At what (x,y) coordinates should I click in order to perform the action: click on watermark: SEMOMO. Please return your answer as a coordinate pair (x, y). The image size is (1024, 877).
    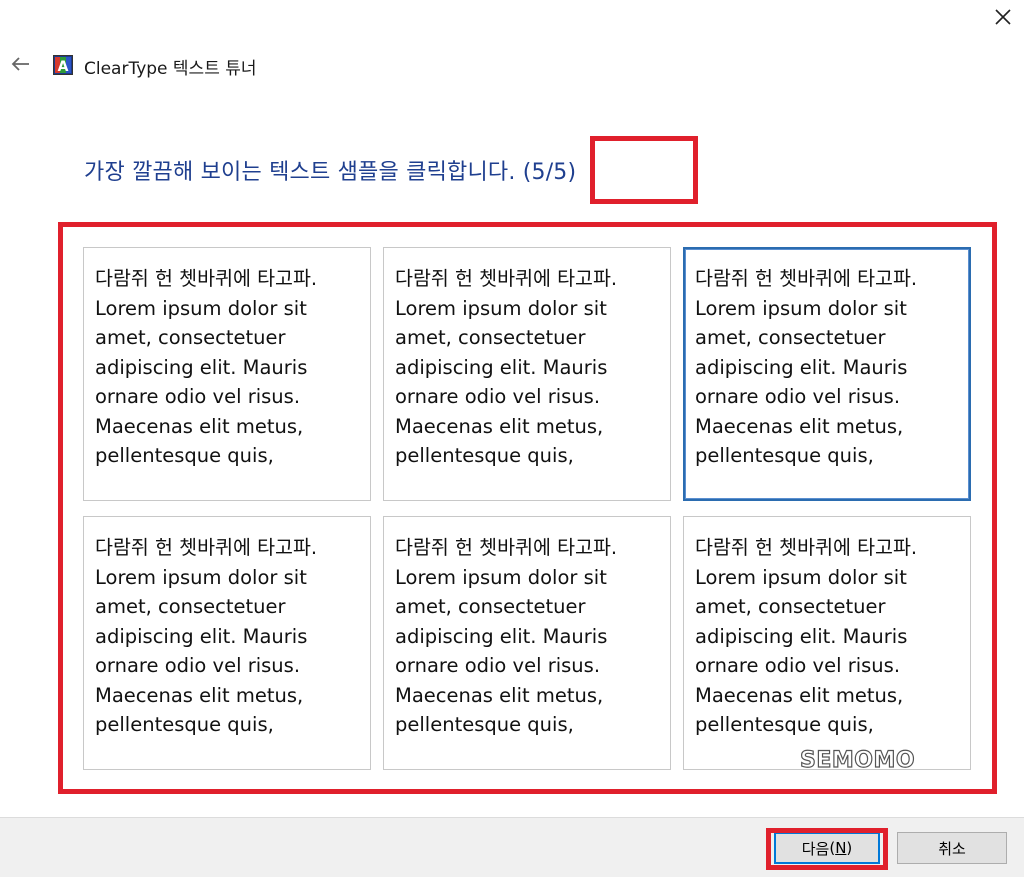
    Looking at the image, I should click on (857, 760).